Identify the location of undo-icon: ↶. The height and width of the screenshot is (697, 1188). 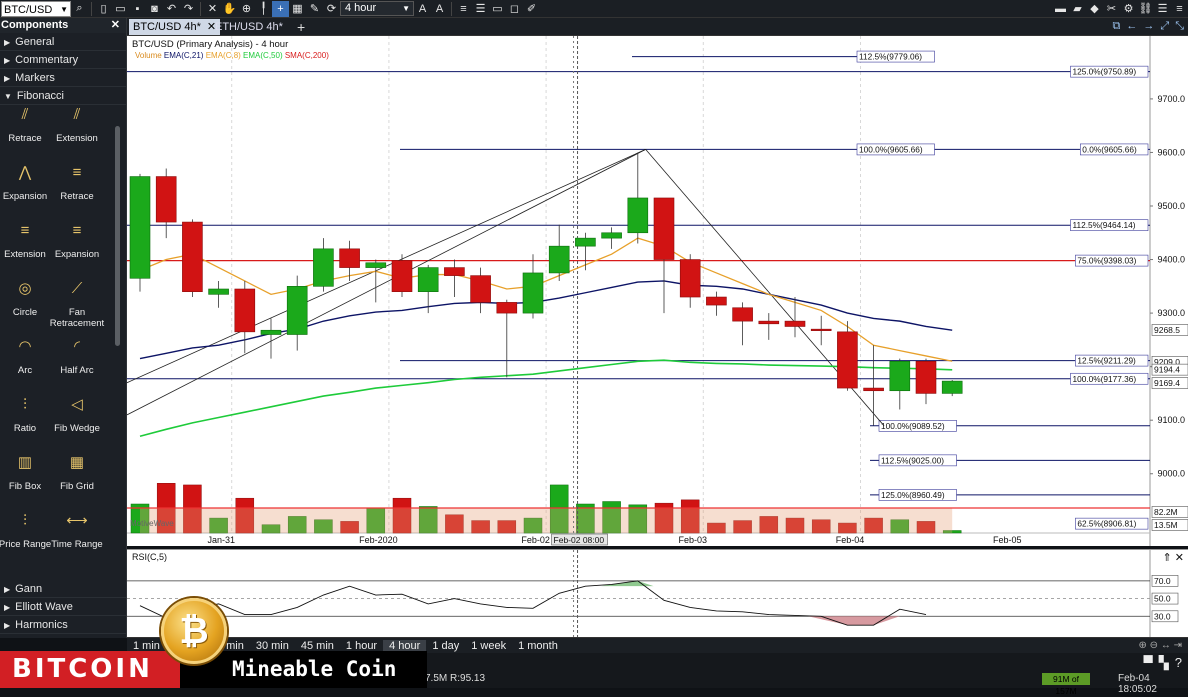
(171, 9).